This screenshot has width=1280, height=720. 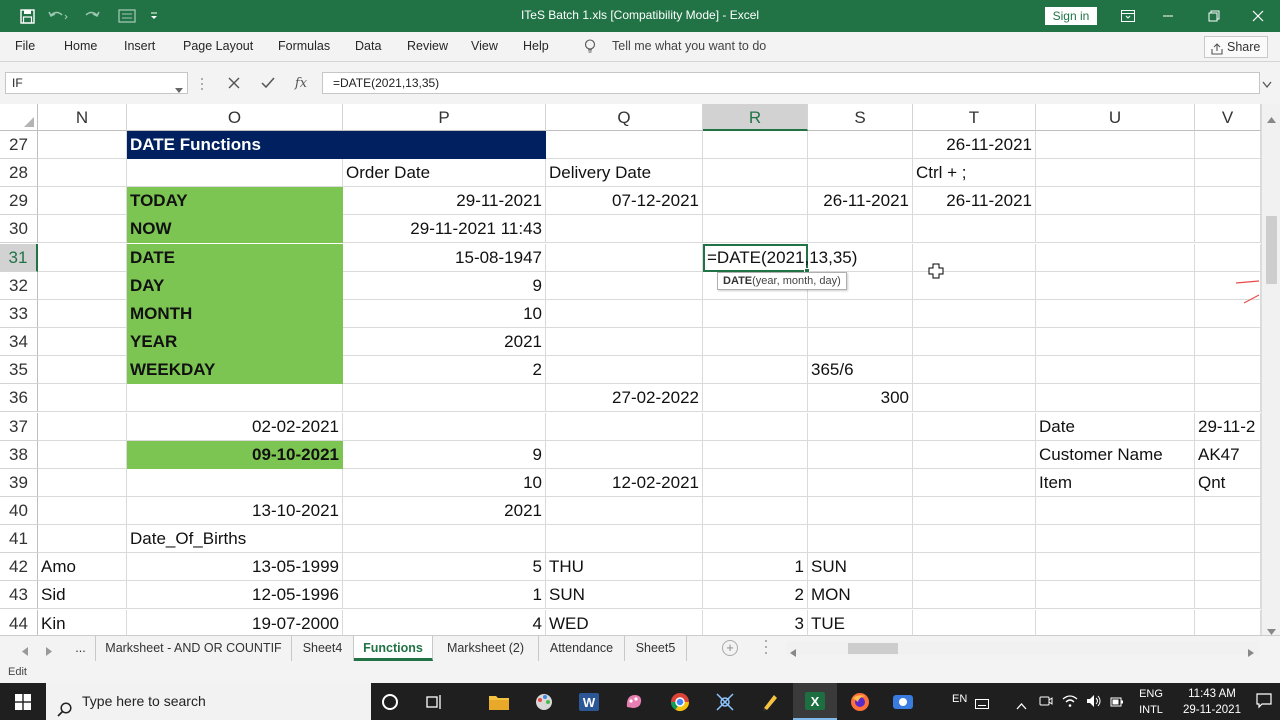 I want to click on cell-o40: 13-10-2021, so click(x=235, y=510).